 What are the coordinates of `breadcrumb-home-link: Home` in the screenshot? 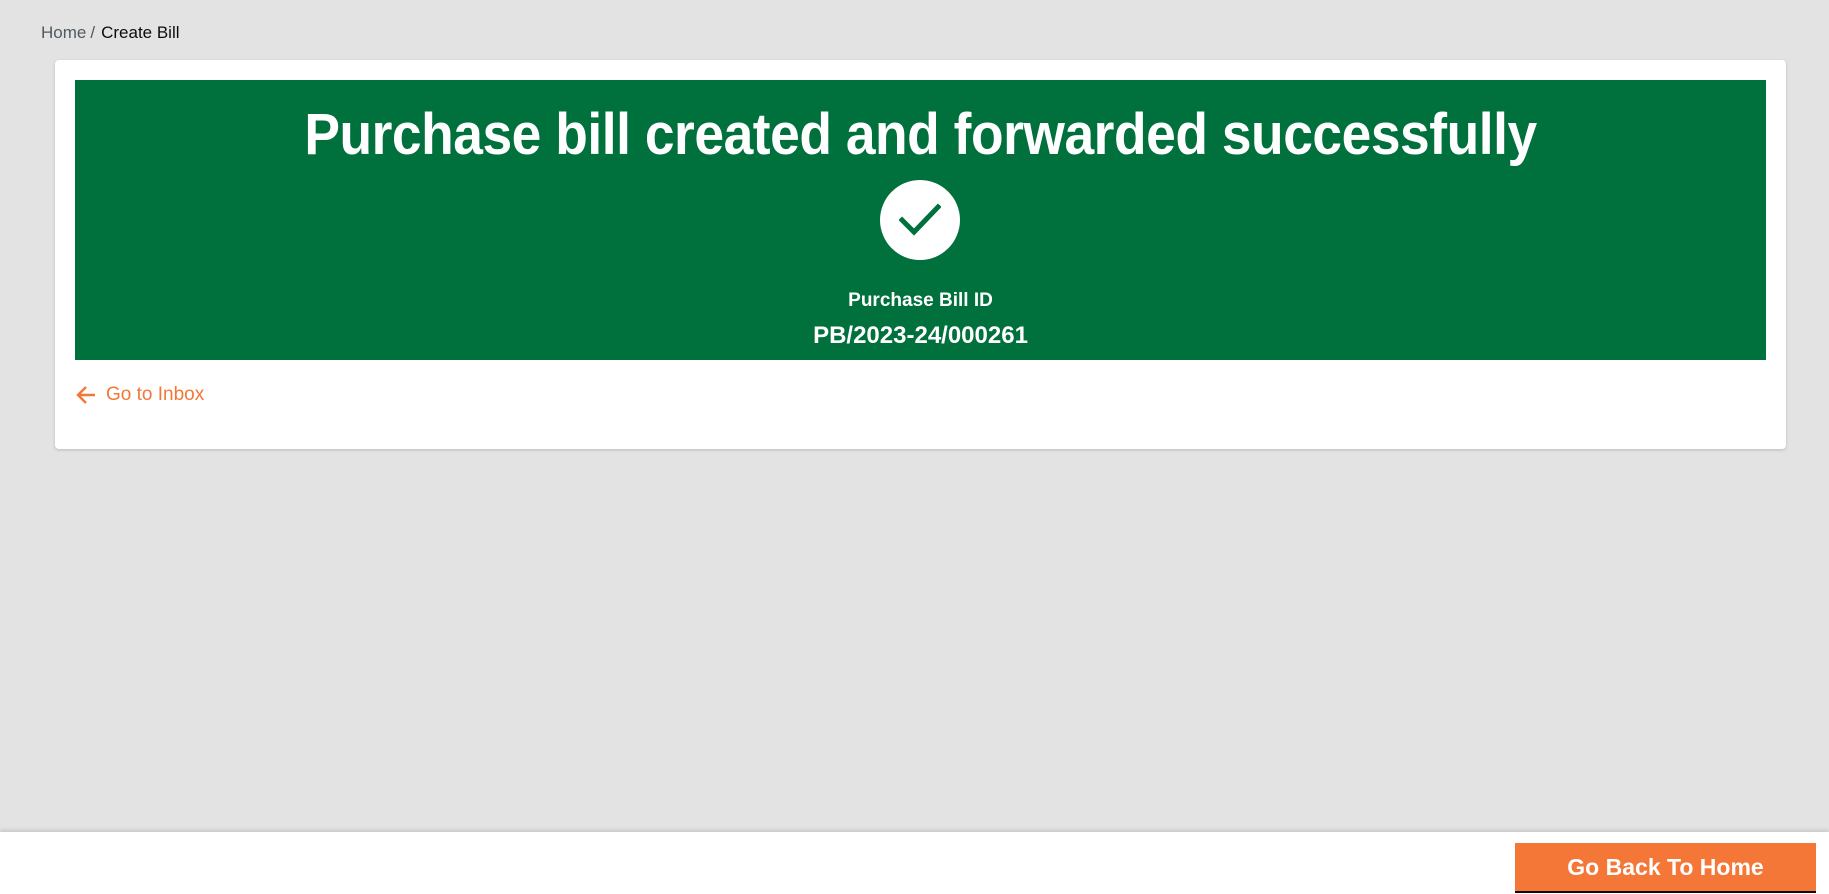 It's located at (63, 33).